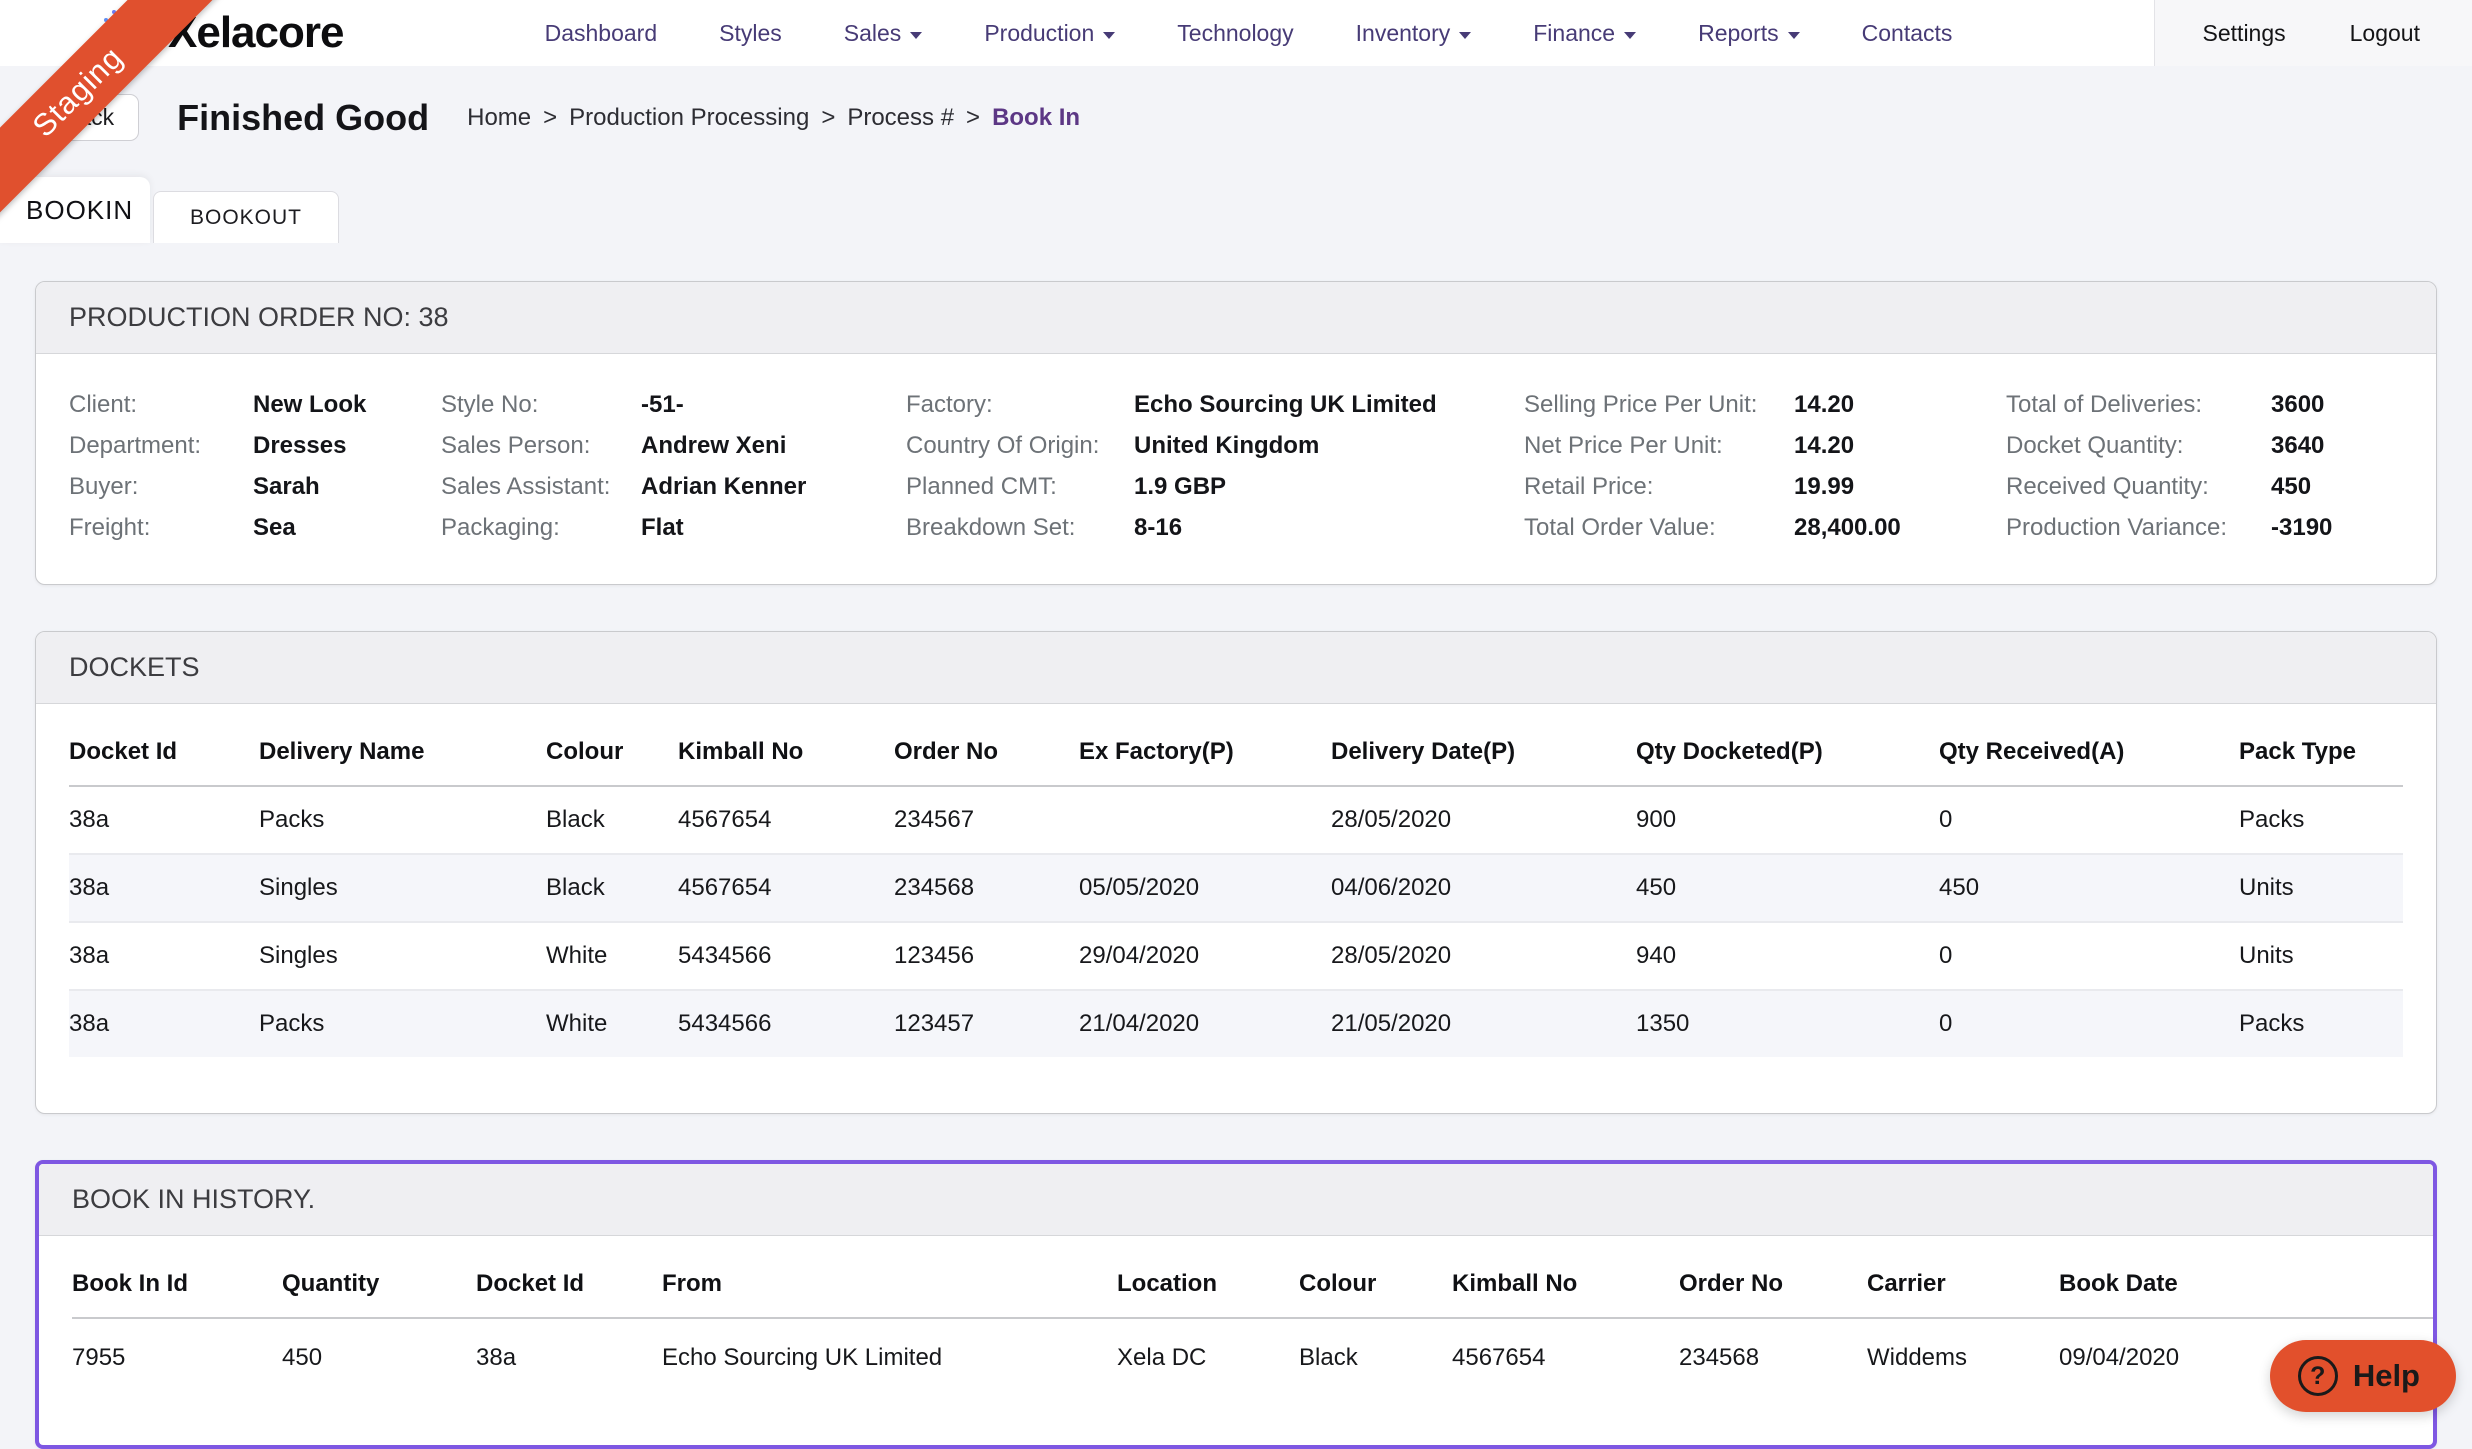 This screenshot has width=2472, height=1449. I want to click on column-header: Qty Received(A), so click(2089, 748).